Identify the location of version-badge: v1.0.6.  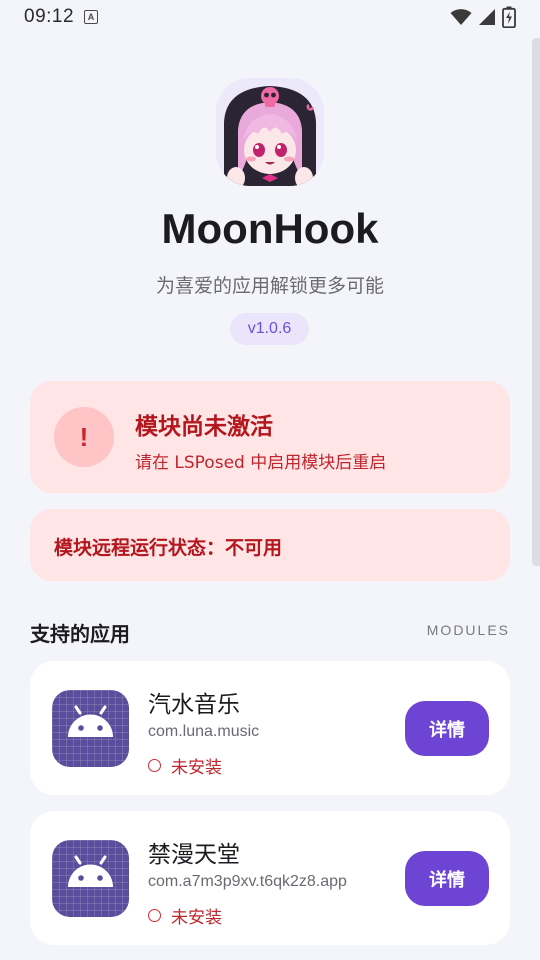
(269, 329).